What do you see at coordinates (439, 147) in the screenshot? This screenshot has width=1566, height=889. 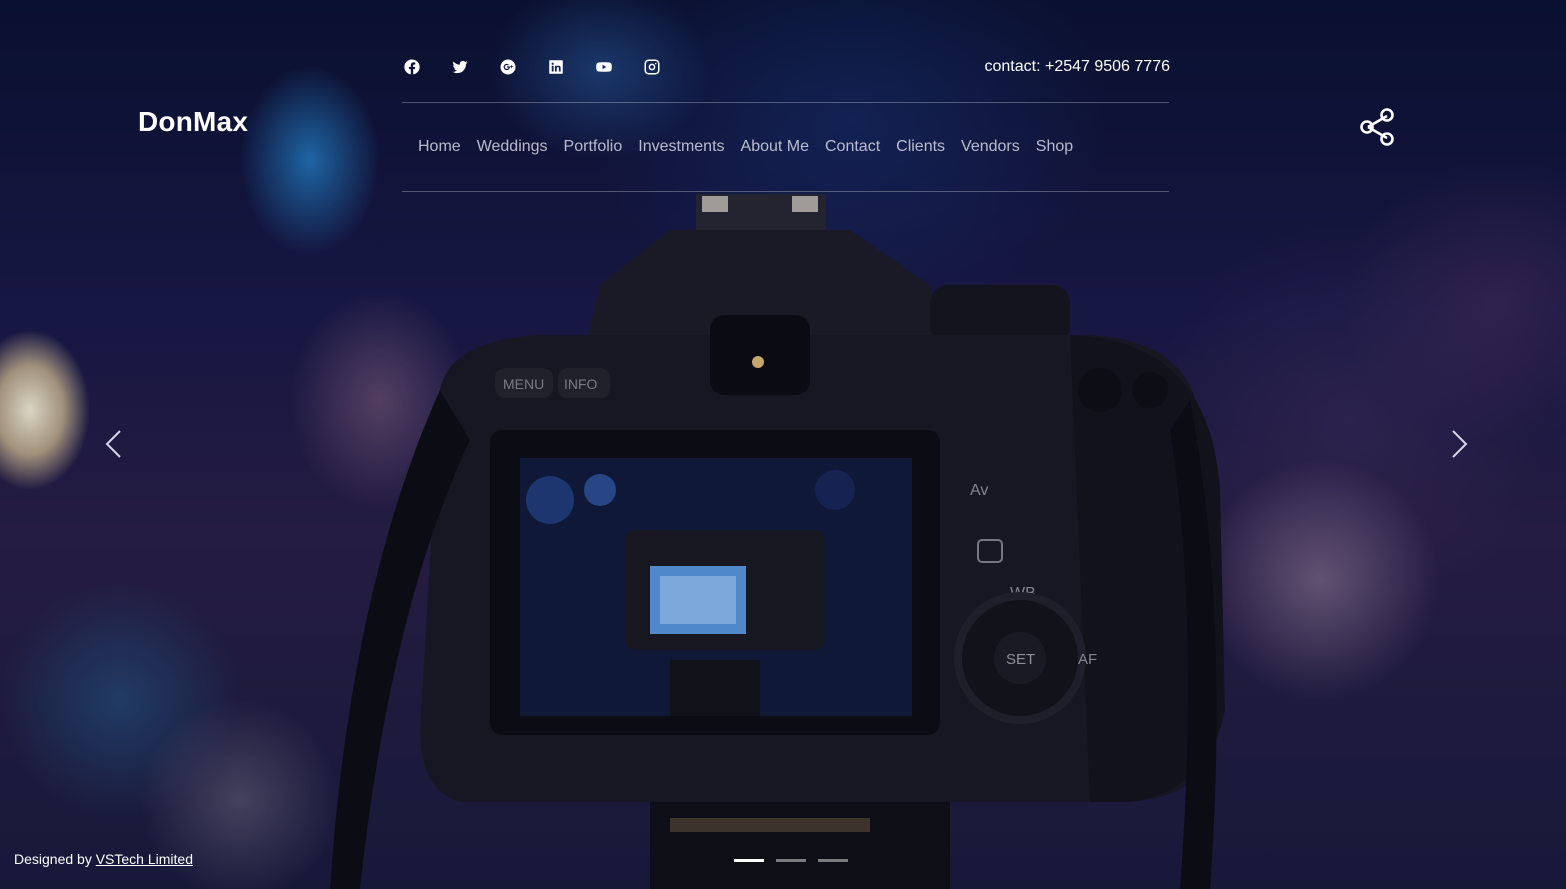 I see `nav-item-home: Home` at bounding box center [439, 147].